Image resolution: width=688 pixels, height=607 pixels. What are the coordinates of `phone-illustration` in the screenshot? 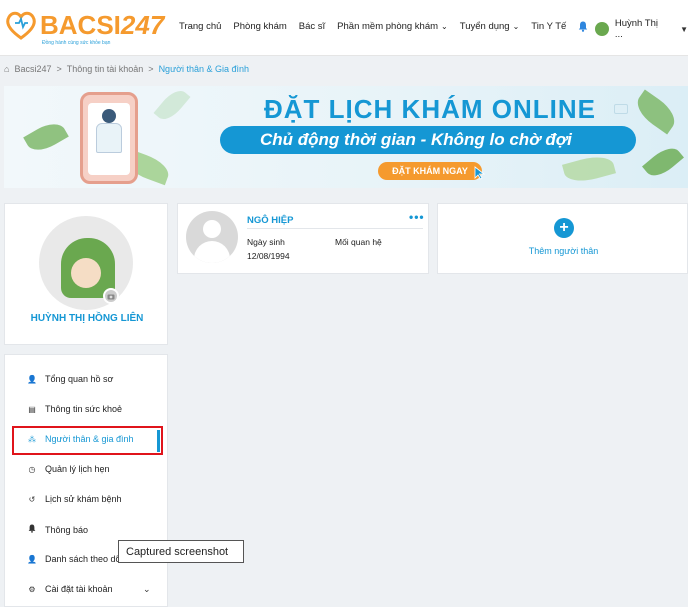 It's located at (109, 138).